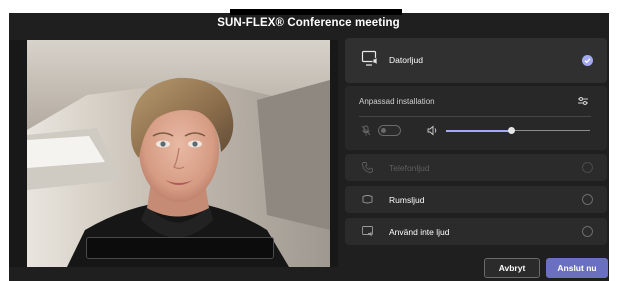  Describe the element at coordinates (383, 130) in the screenshot. I see `mic-toggle-knob` at that location.